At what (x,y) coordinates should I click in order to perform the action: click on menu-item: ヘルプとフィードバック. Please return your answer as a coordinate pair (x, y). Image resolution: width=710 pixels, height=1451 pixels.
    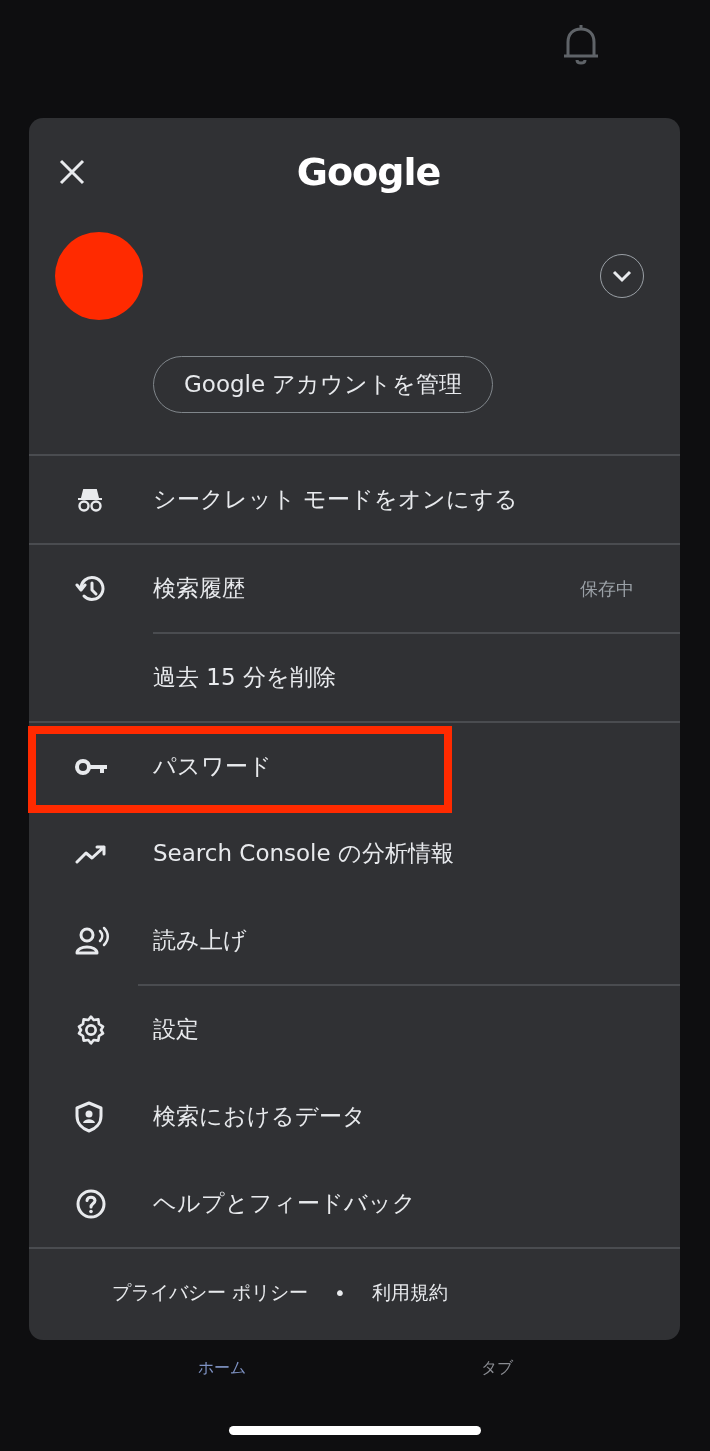
    Looking at the image, I should click on (354, 1203).